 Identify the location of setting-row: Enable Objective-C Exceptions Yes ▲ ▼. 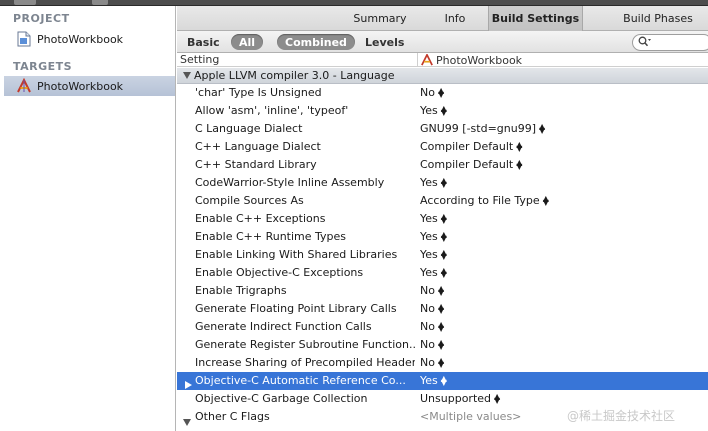
(442, 273).